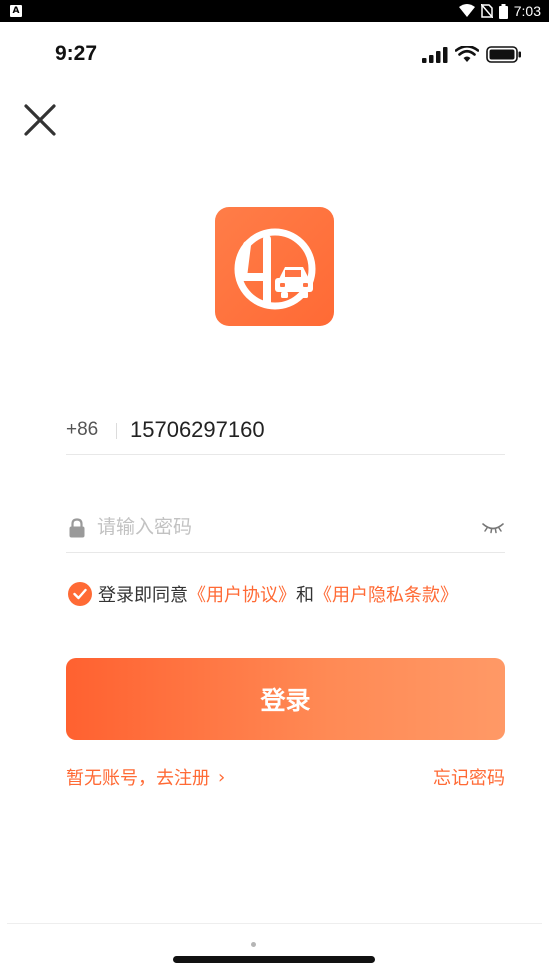 The image size is (549, 976). Describe the element at coordinates (274, 11) in the screenshot. I see `android-status-bar: A 7:03` at that location.